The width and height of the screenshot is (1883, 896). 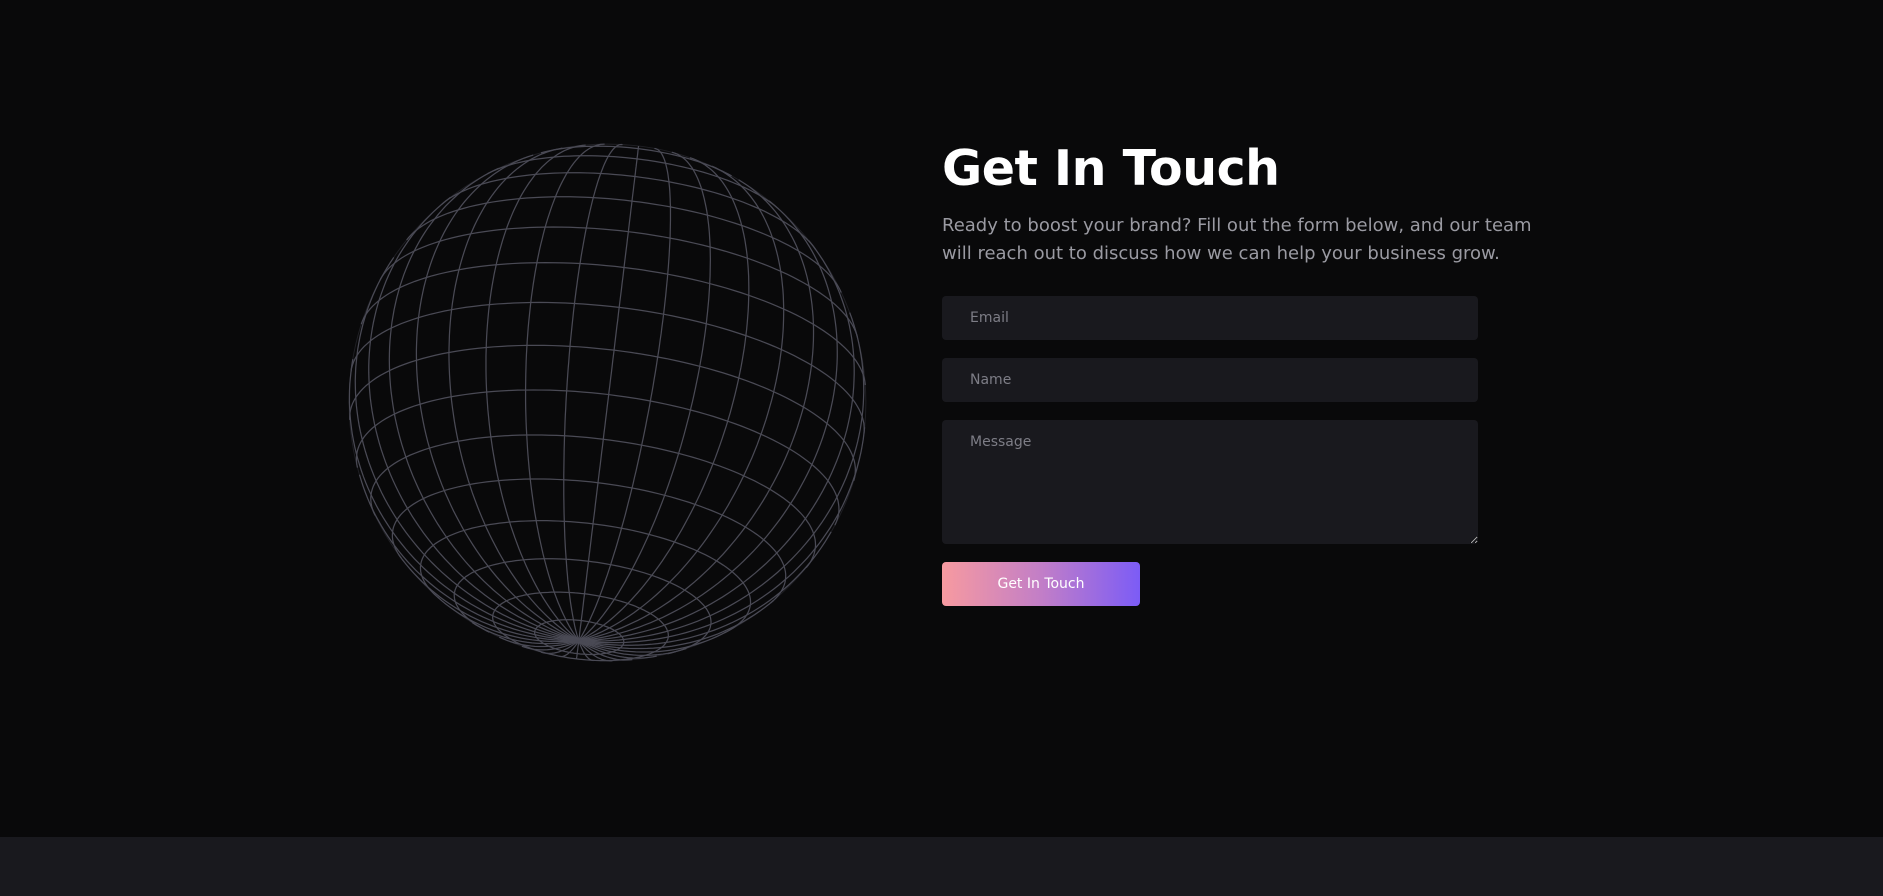 I want to click on email-field, so click(x=1210, y=318).